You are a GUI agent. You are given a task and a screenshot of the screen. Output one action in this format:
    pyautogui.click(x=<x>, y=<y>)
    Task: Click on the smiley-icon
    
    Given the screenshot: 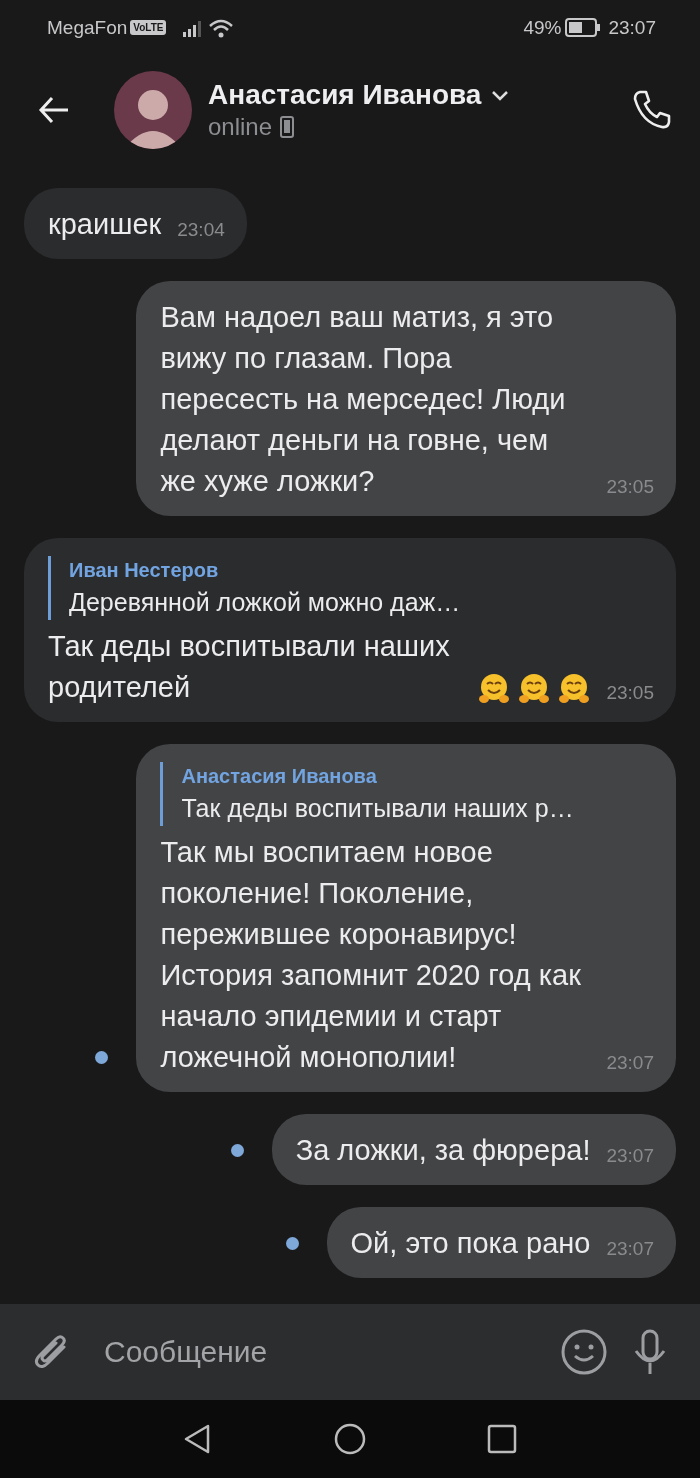 What is the action you would take?
    pyautogui.click(x=584, y=1352)
    